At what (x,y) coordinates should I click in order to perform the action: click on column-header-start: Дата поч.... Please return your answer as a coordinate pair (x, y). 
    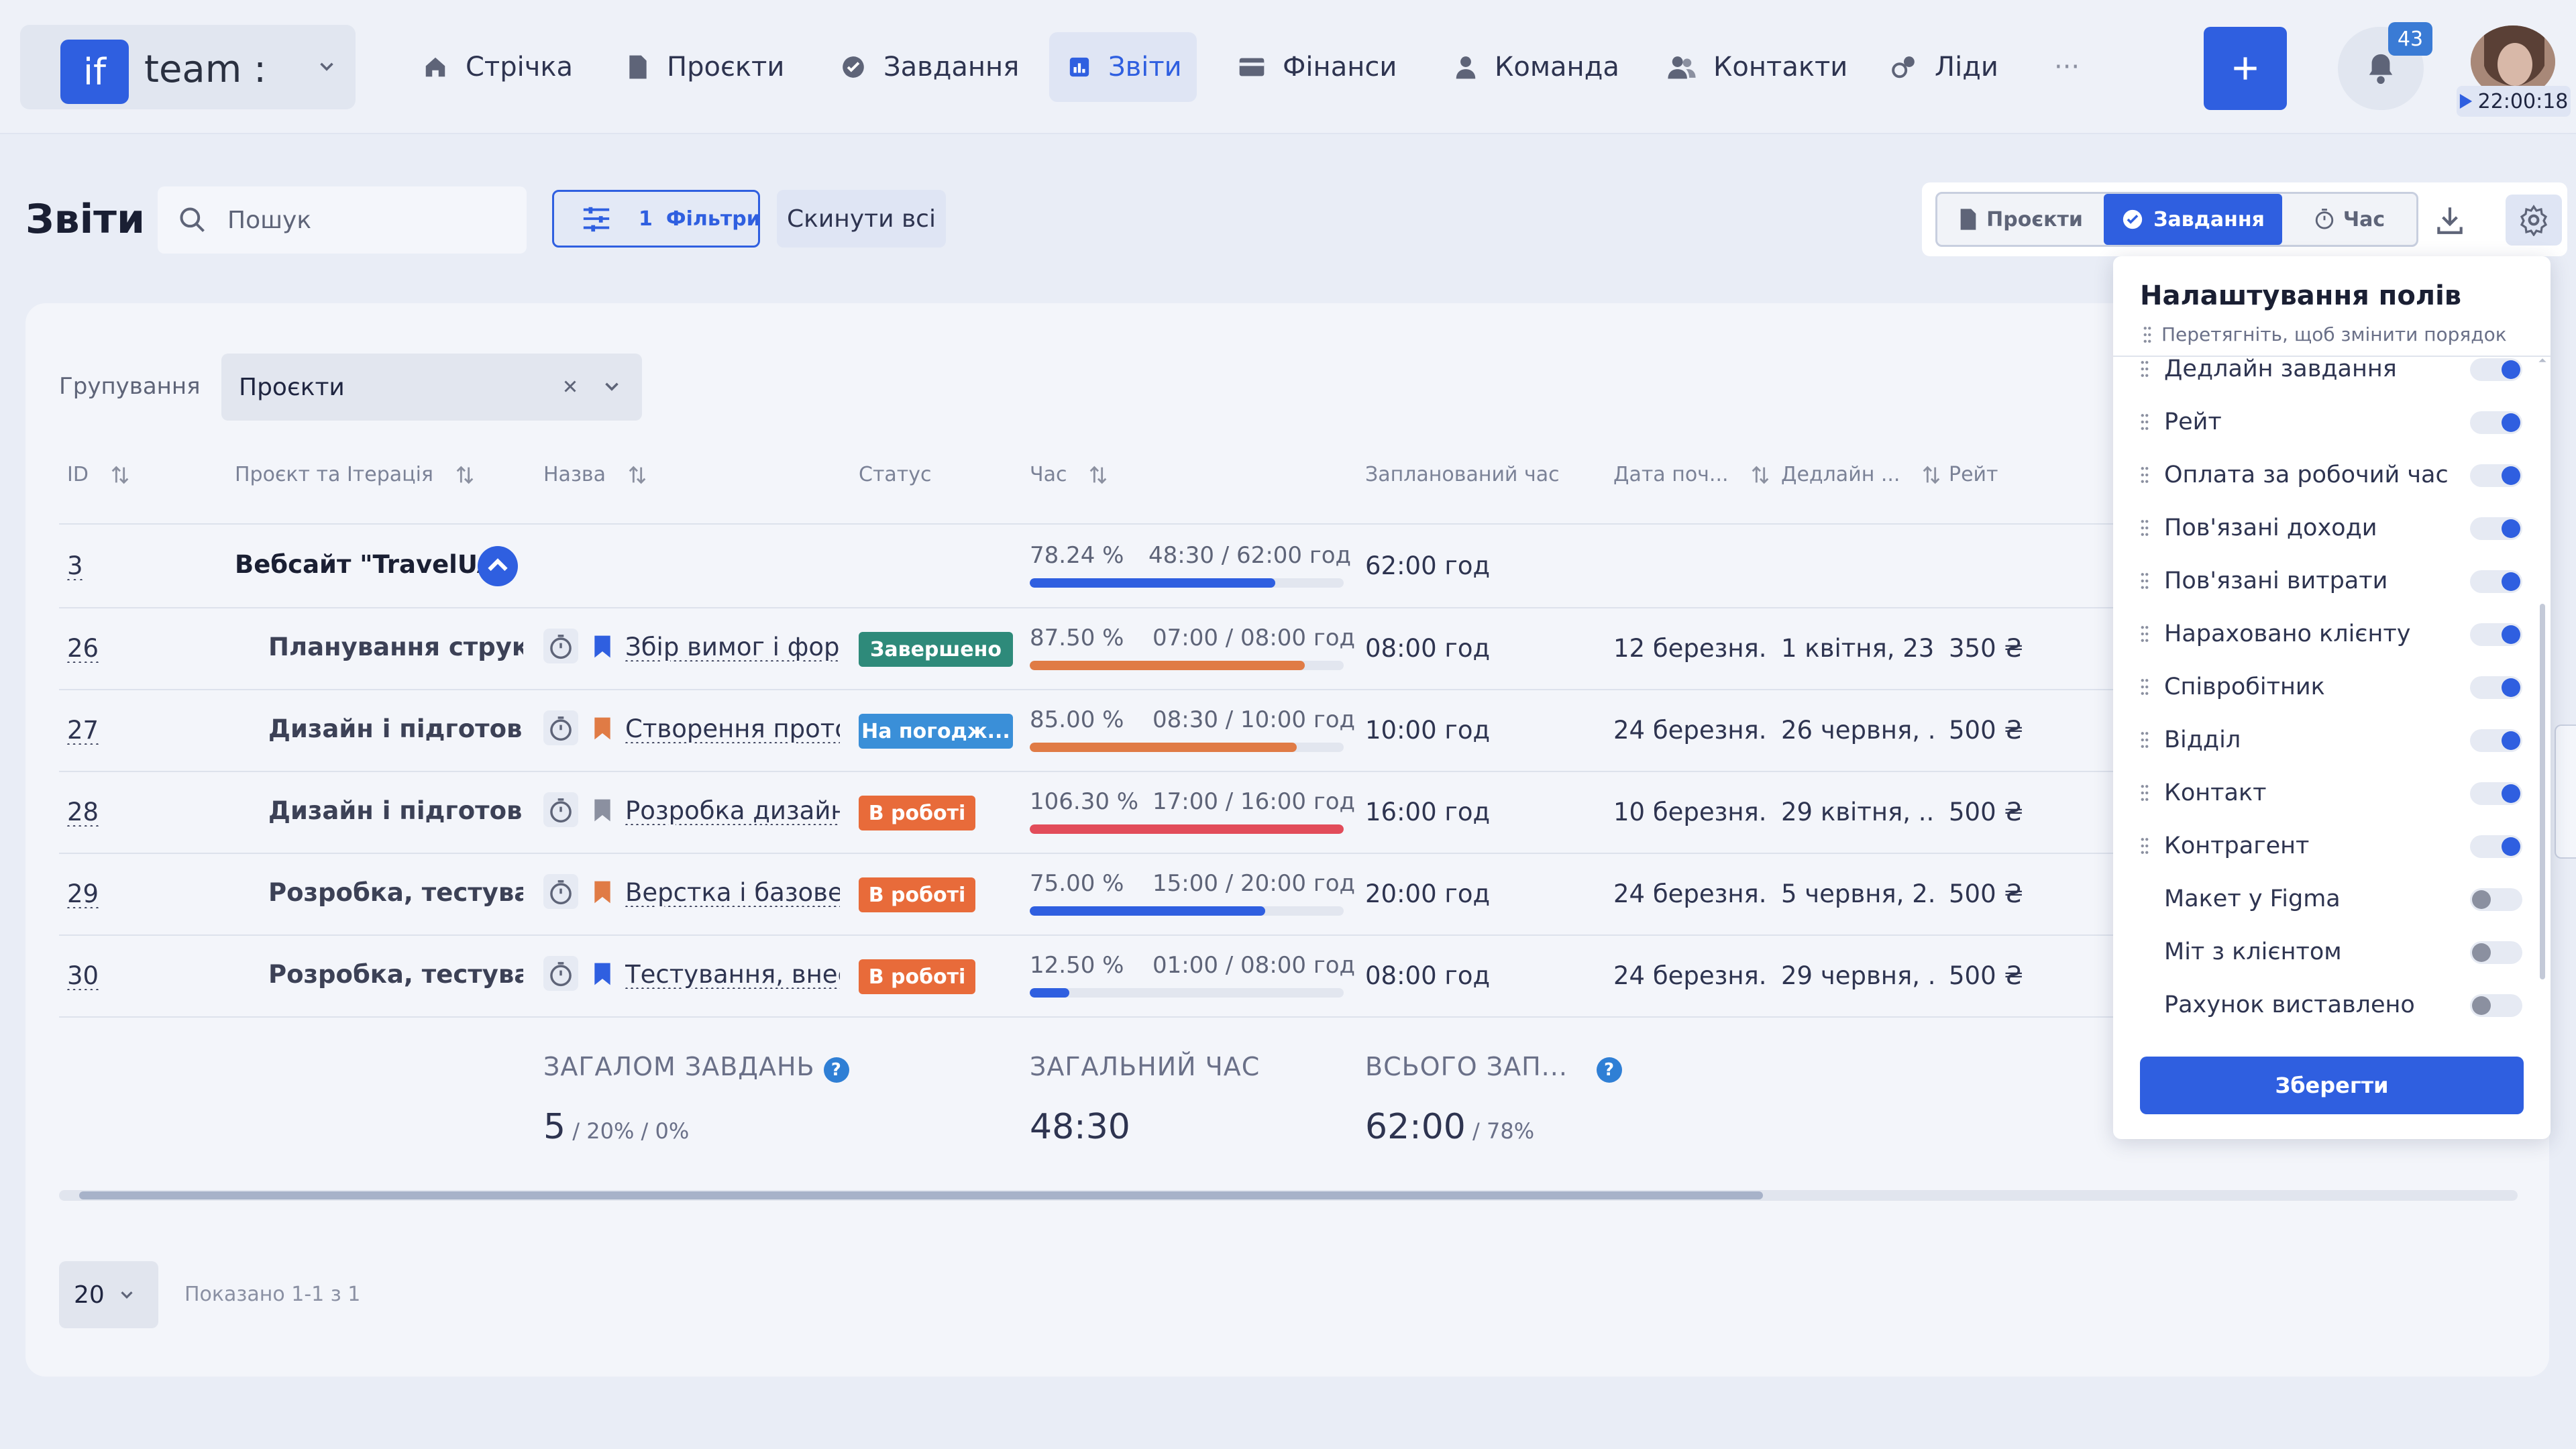
    Looking at the image, I should click on (1692, 474).